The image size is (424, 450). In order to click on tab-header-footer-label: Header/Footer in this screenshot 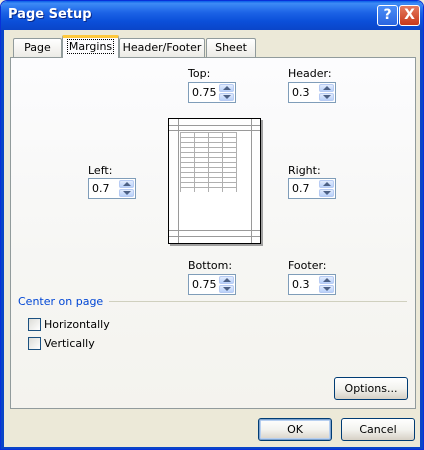, I will do `click(162, 47)`.